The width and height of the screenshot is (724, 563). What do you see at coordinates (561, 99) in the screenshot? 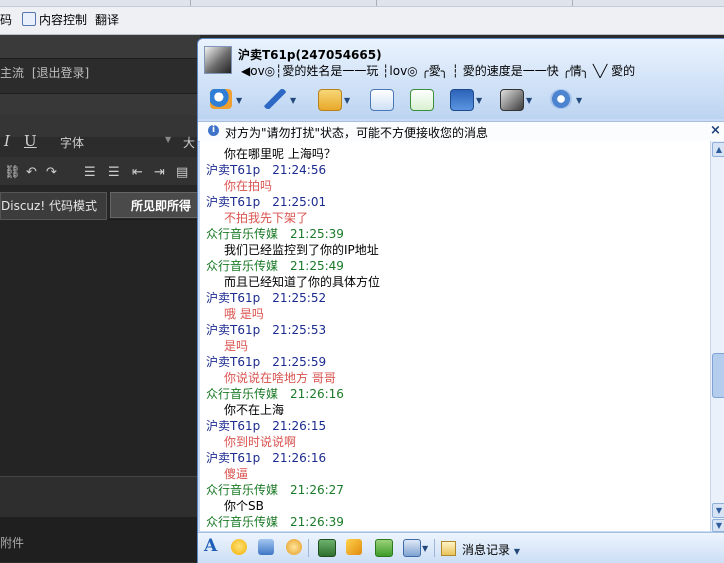
I see `gear-icon` at bounding box center [561, 99].